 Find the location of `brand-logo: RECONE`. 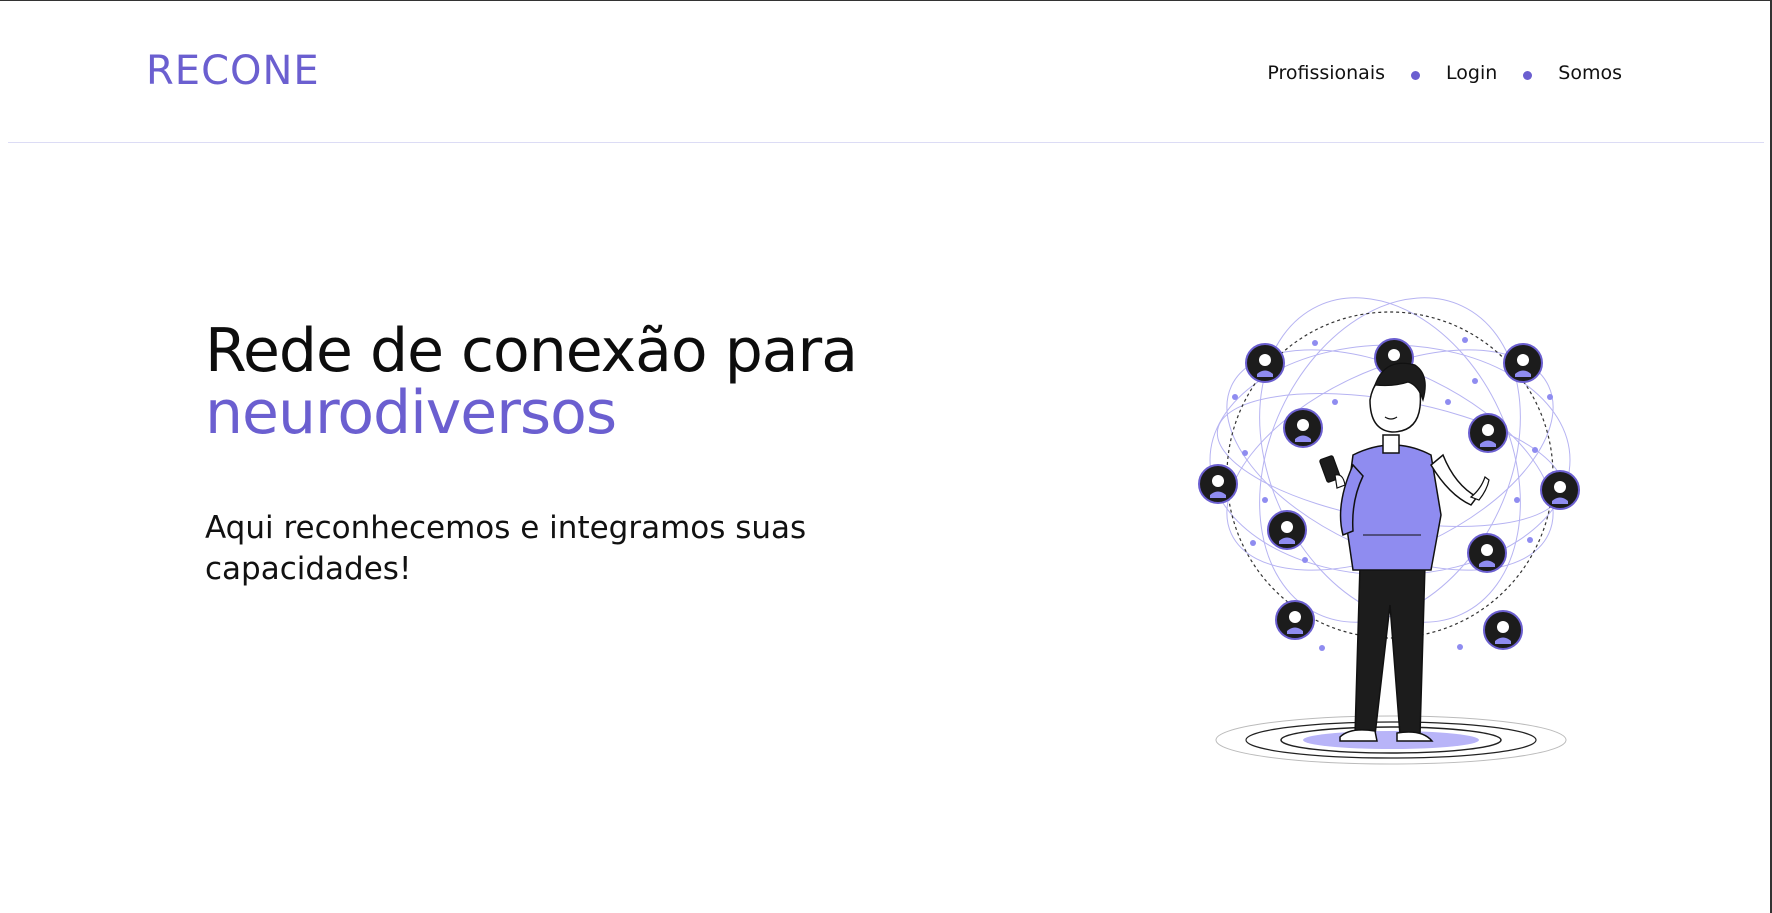

brand-logo: RECONE is located at coordinates (233, 71).